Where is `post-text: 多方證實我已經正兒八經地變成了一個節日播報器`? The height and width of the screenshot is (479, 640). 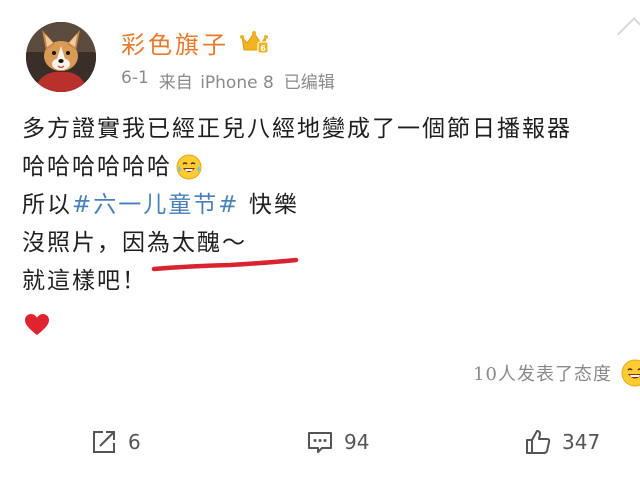 post-text: 多方證實我已經正兒八經地變成了一個節日播報器 is located at coordinates (297, 129).